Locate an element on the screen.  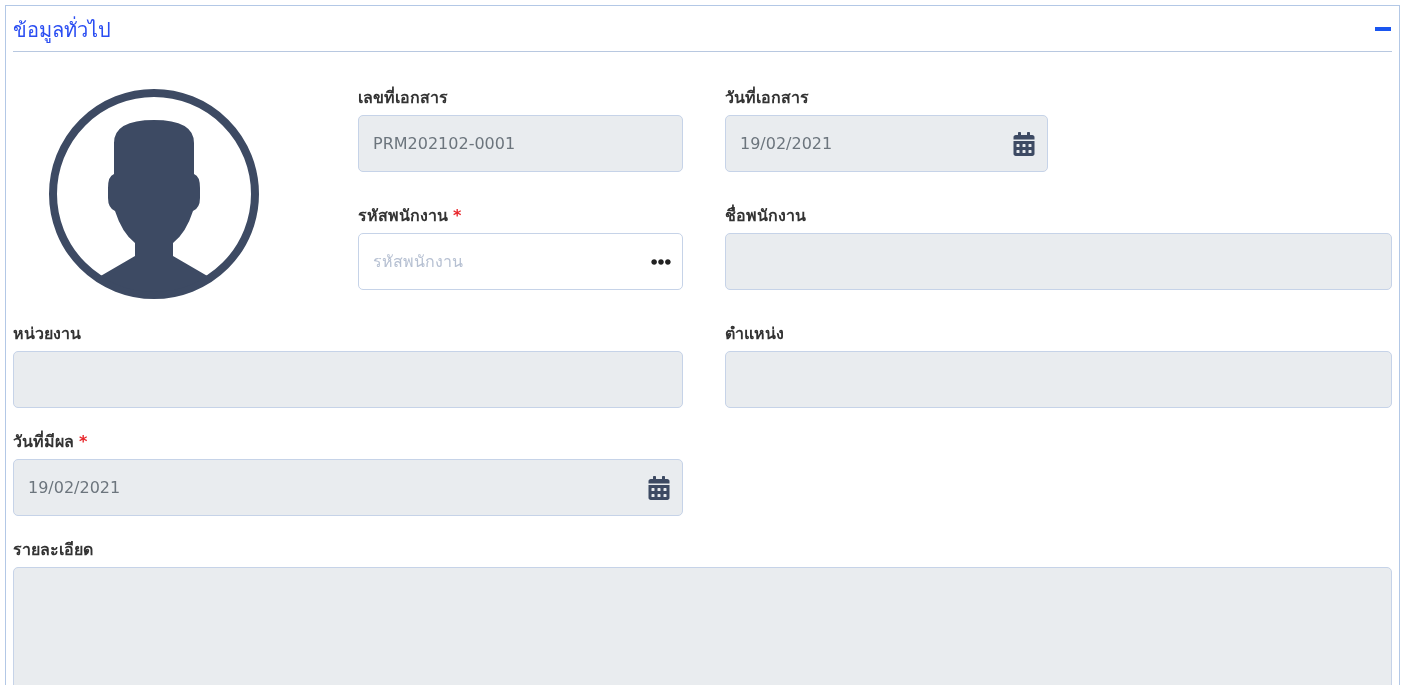
field-label: ชื่อพนักงาน is located at coordinates (765, 216).